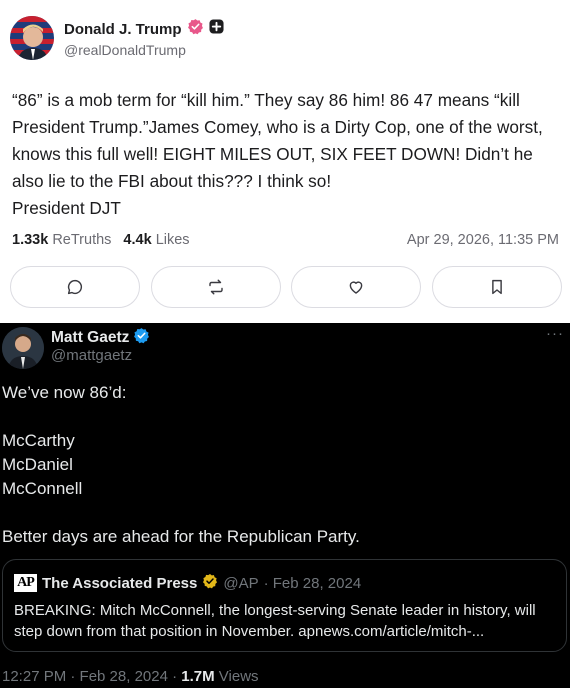  What do you see at coordinates (241, 583) in the screenshot?
I see `quoted-author-handle: @AP` at bounding box center [241, 583].